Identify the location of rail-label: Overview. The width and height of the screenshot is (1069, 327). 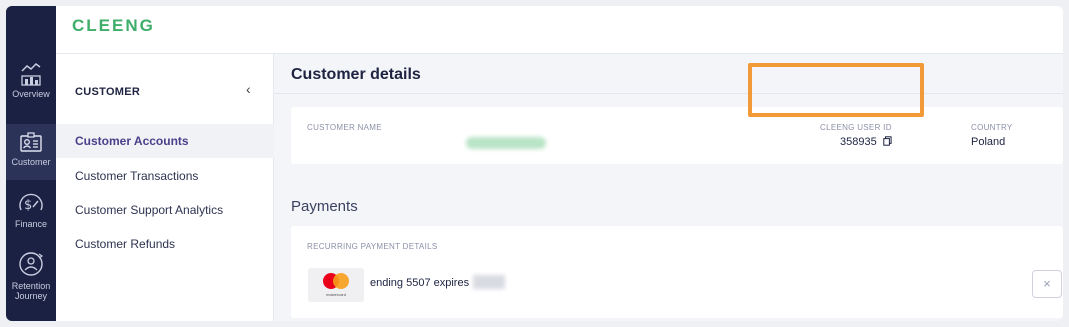
(31, 94).